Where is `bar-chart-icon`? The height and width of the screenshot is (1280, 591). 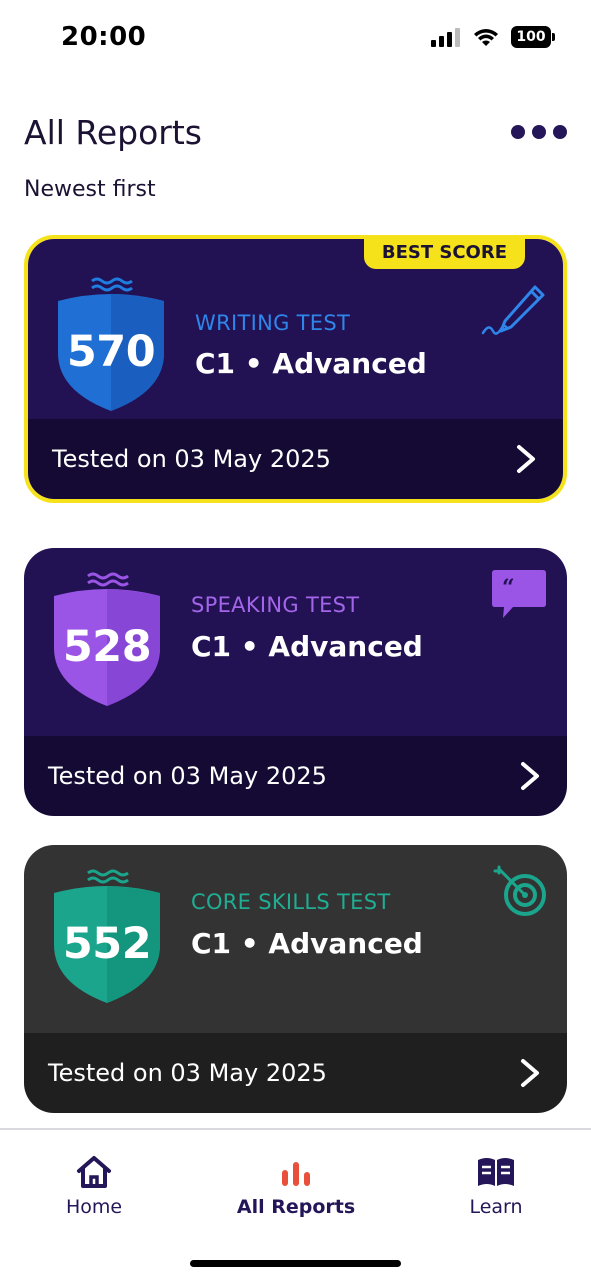 bar-chart-icon is located at coordinates (296, 1174).